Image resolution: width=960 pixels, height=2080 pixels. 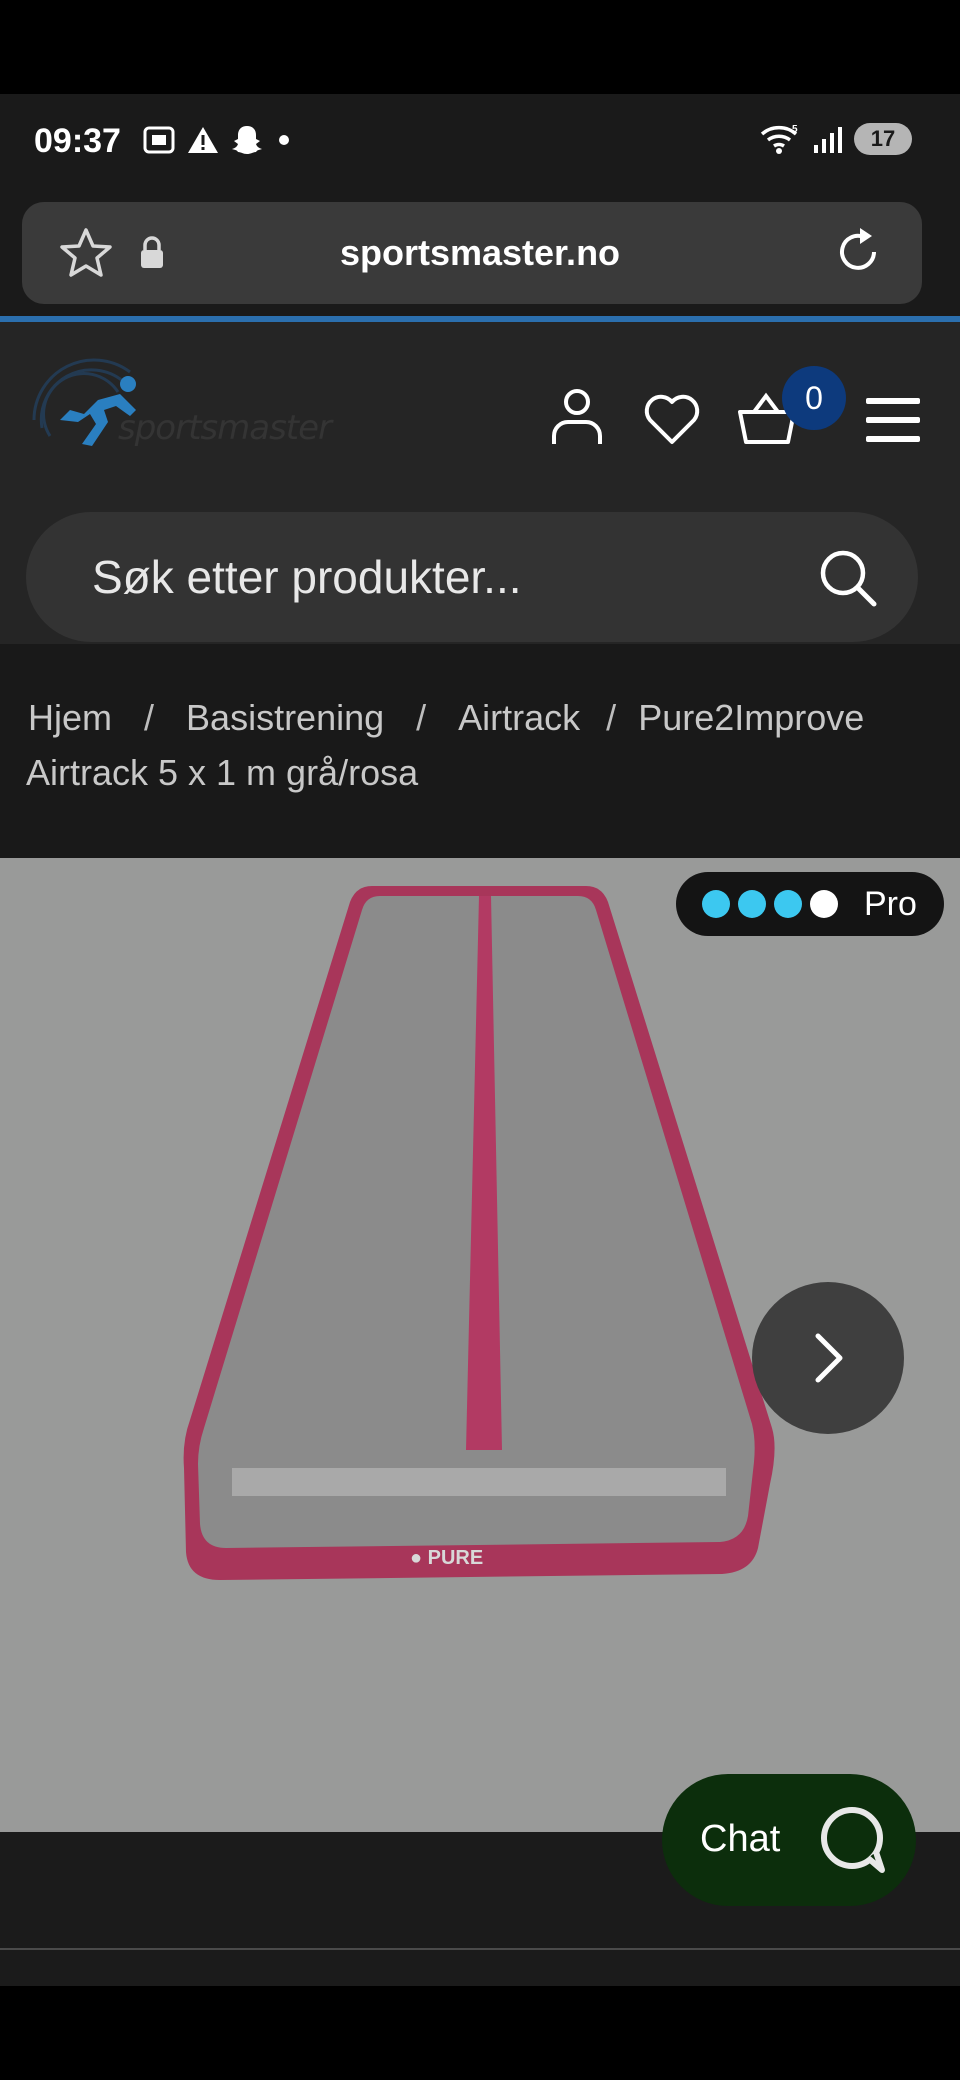 What do you see at coordinates (446, 1558) in the screenshot?
I see `svg-text: ● PURE` at bounding box center [446, 1558].